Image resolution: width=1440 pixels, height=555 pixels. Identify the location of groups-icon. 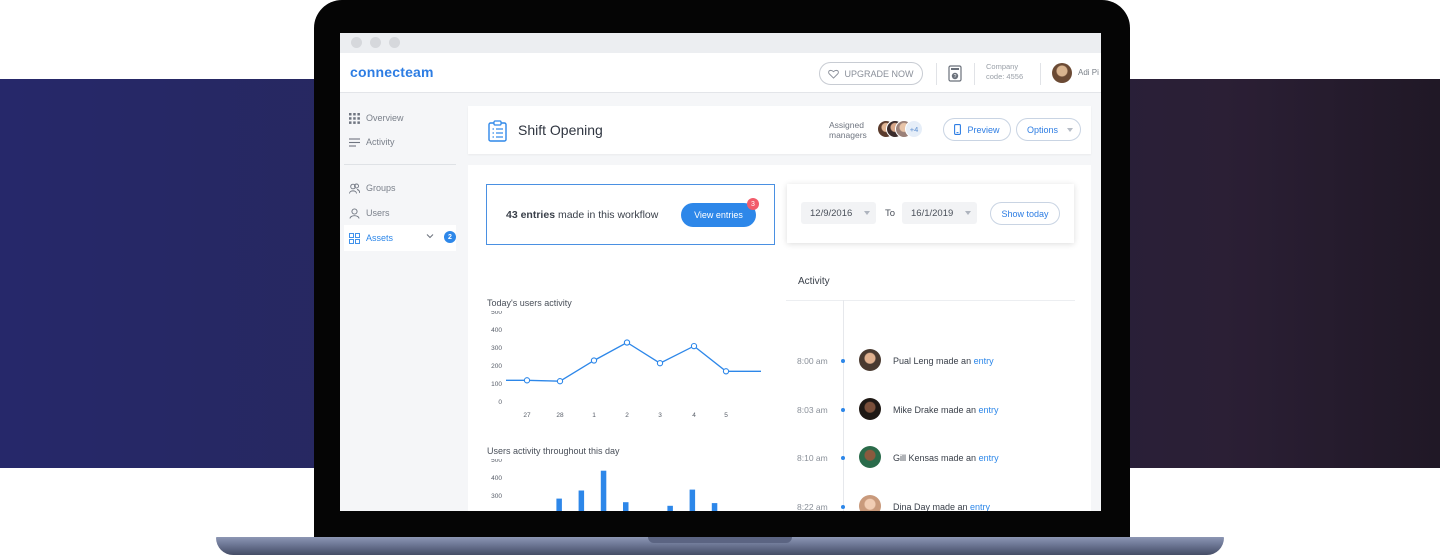
(354, 188).